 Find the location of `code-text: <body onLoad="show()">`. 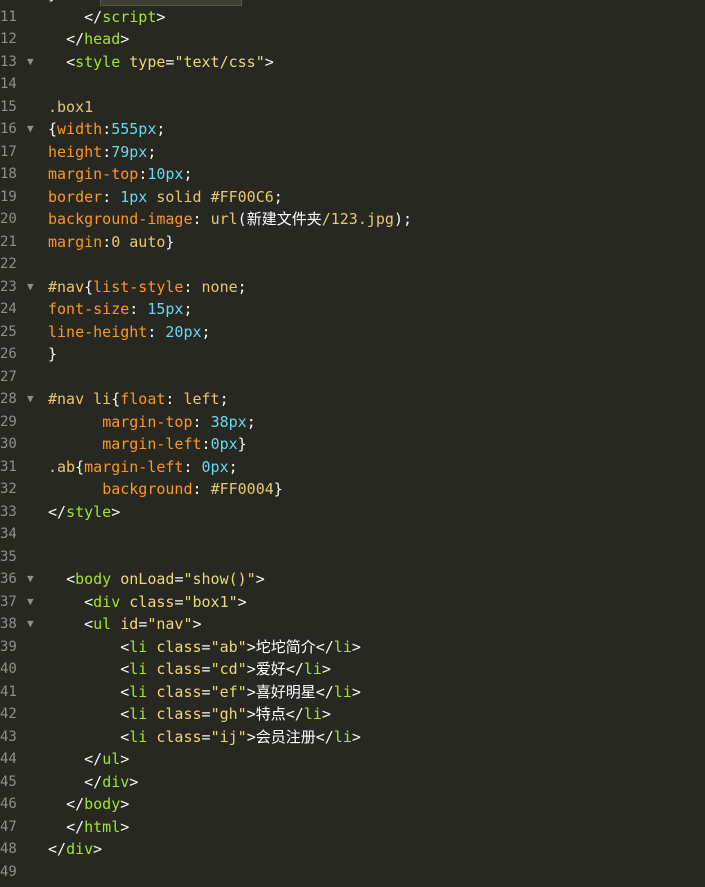

code-text: <body onLoad="show()"> is located at coordinates (156, 579).